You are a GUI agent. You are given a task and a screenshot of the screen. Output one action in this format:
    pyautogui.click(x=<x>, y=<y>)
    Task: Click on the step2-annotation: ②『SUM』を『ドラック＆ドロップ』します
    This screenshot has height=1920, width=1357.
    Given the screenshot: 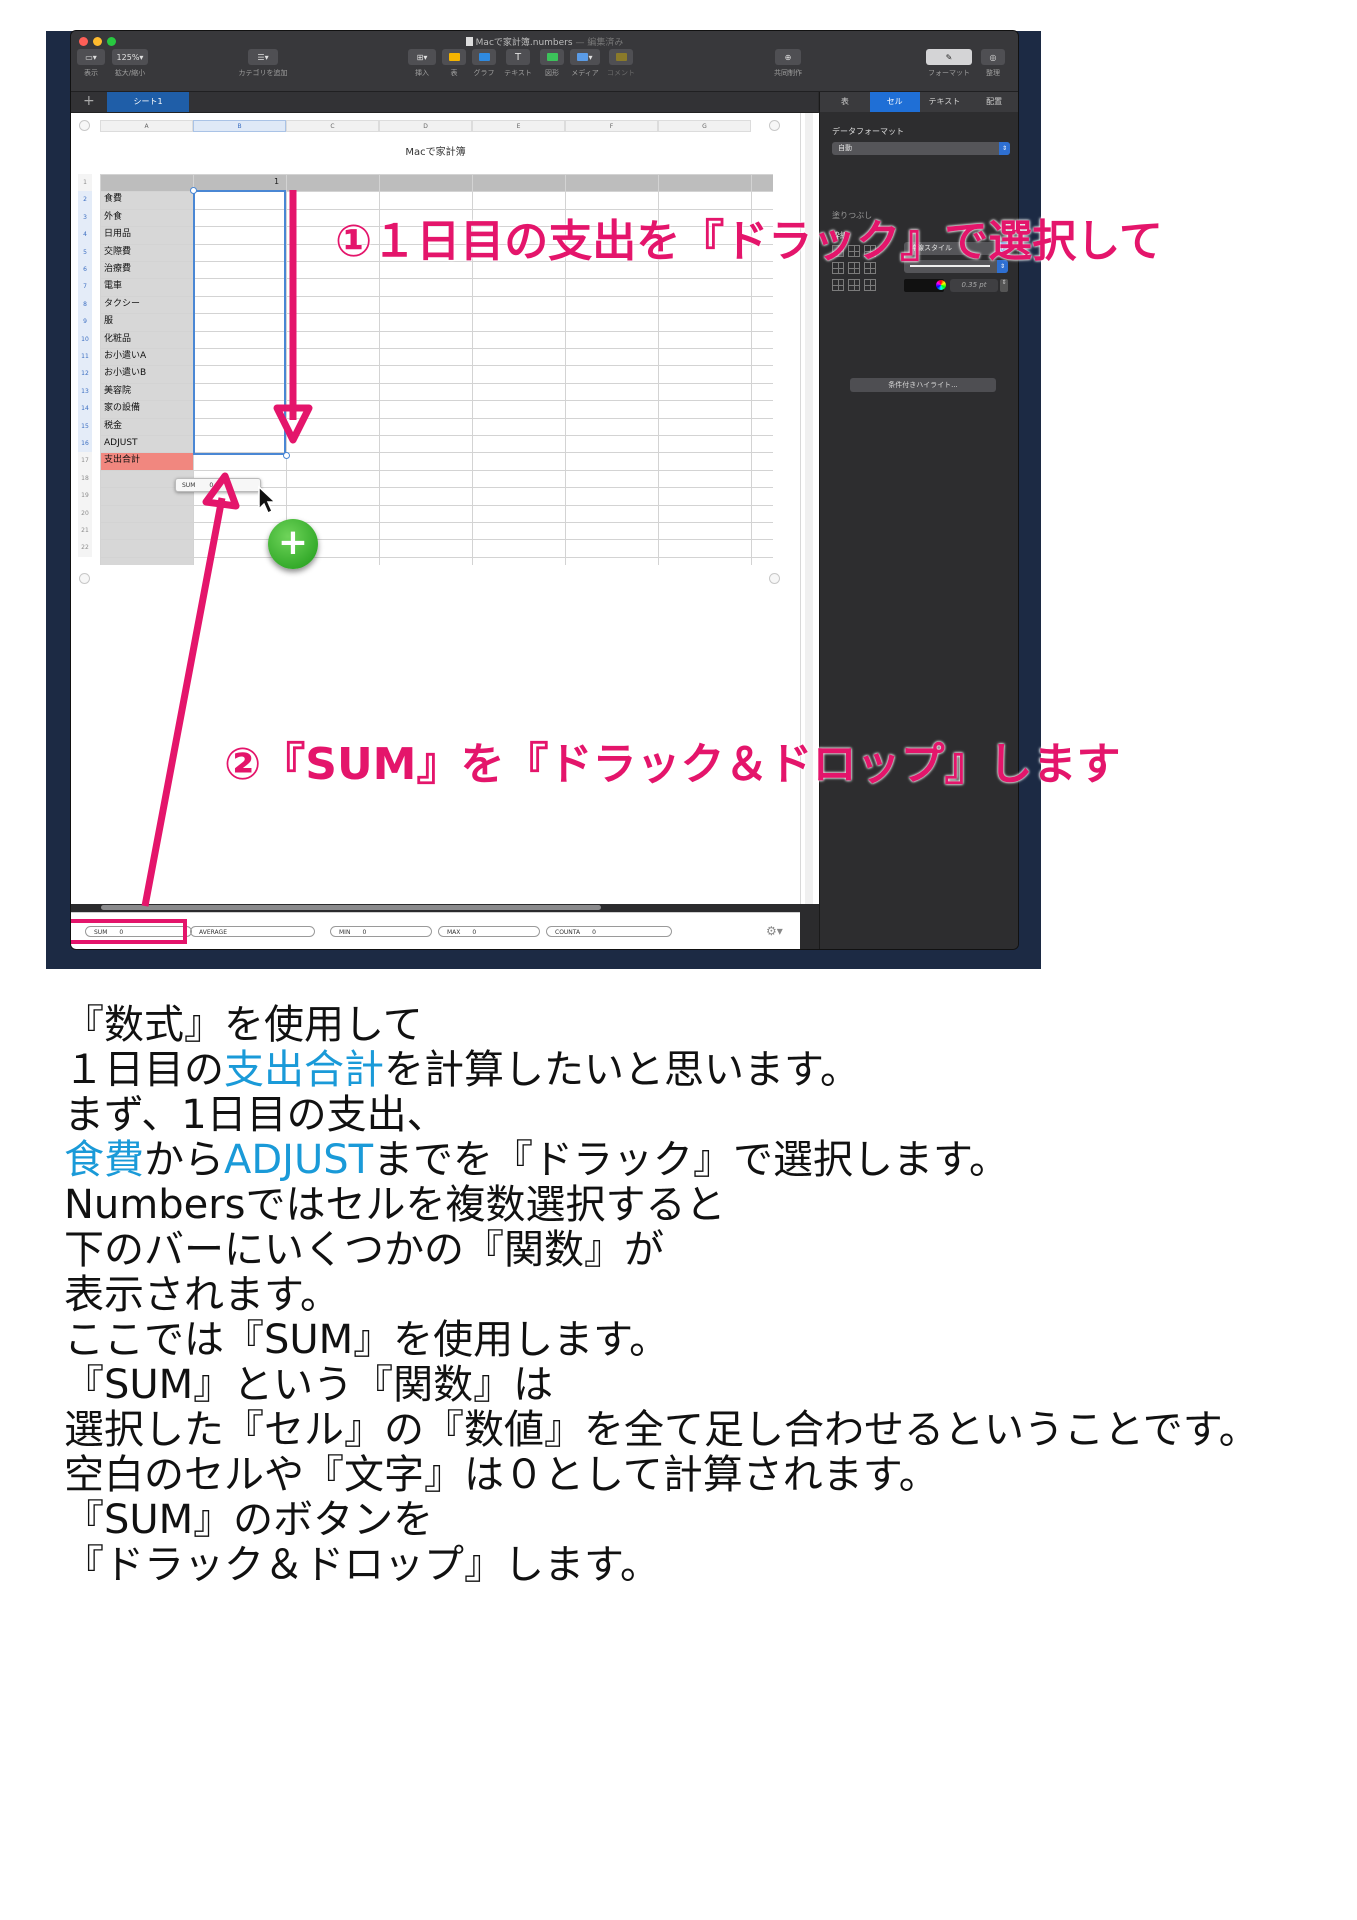 What is the action you would take?
    pyautogui.click(x=672, y=764)
    